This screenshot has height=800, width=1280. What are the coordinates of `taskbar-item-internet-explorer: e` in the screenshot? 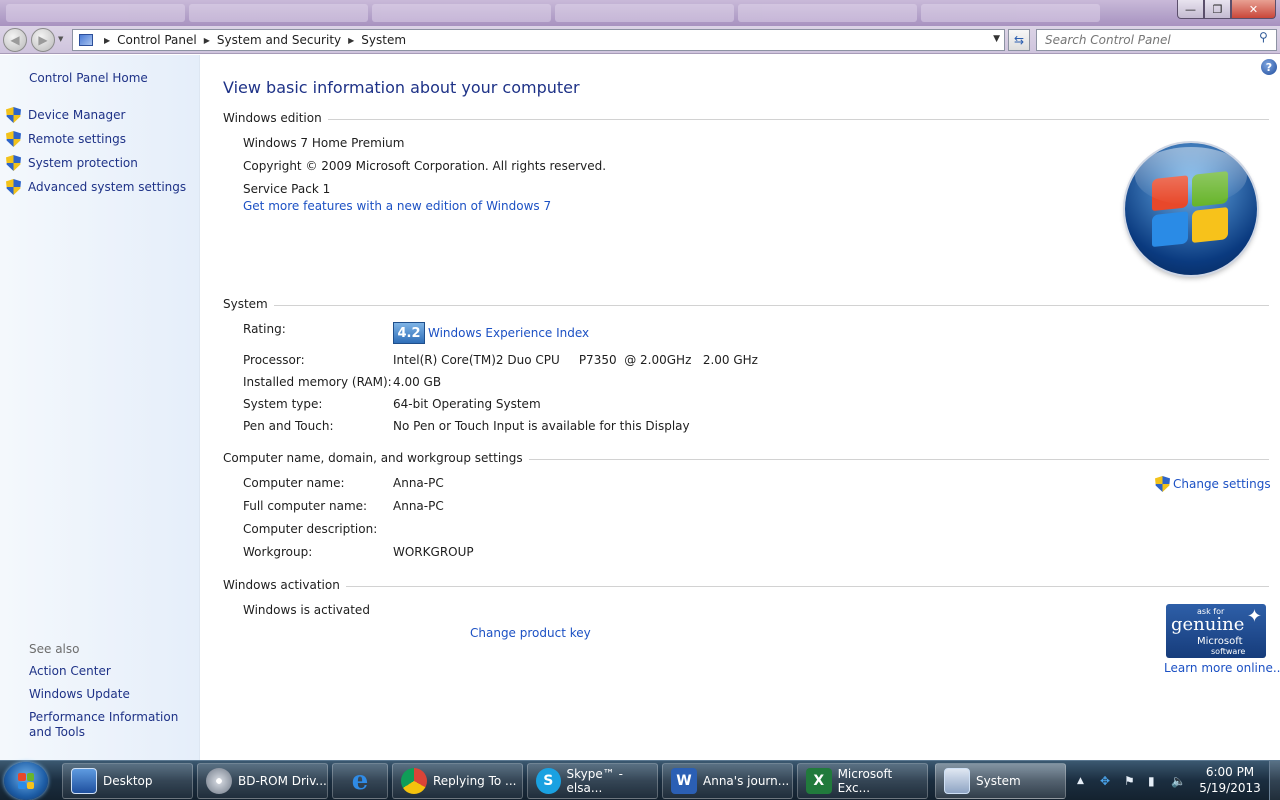 It's located at (360, 781).